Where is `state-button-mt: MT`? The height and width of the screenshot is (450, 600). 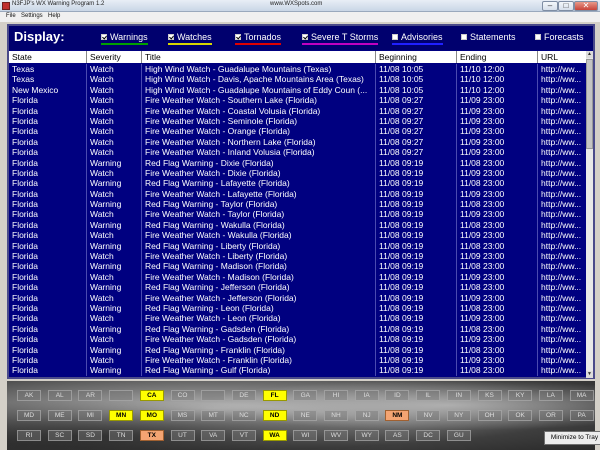
state-button-mt: MT is located at coordinates (213, 415).